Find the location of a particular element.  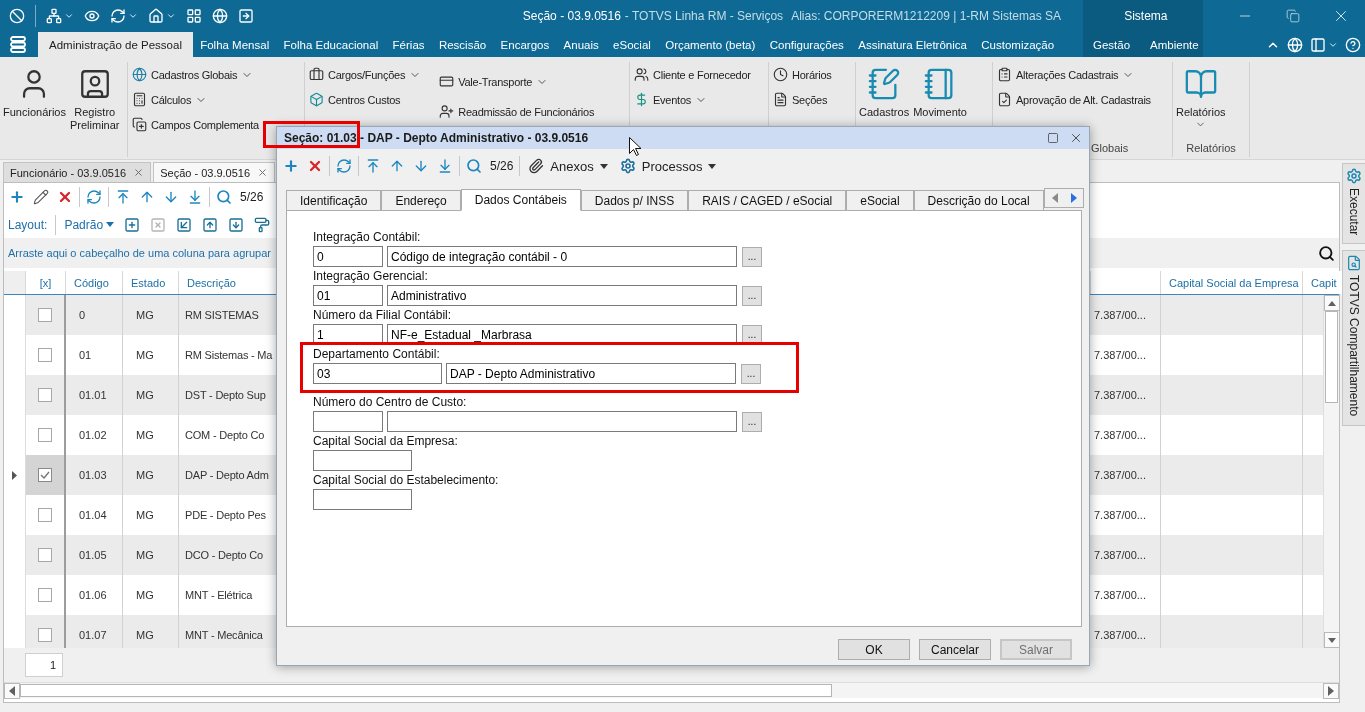

menu-tab: eSocial is located at coordinates (631, 44).